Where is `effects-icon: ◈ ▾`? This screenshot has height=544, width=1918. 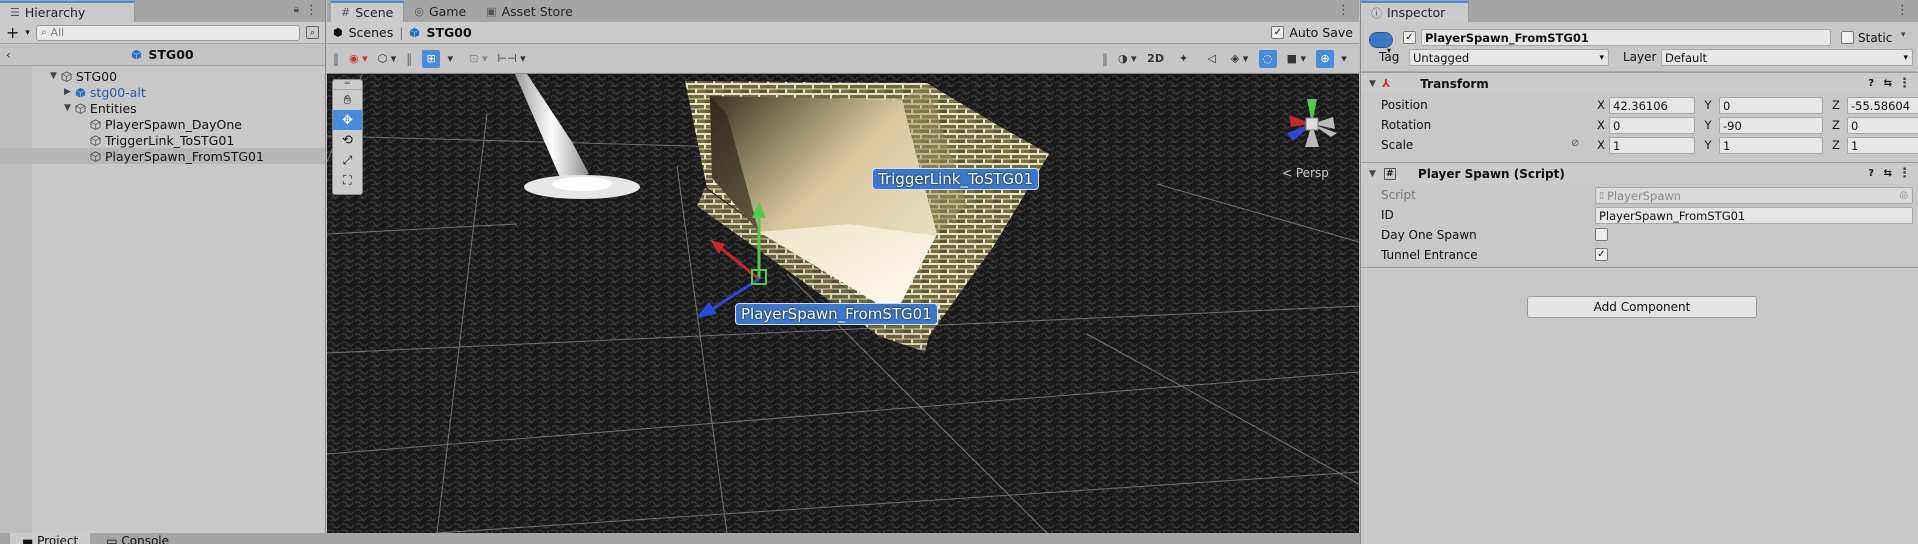 effects-icon: ◈ ▾ is located at coordinates (1240, 59).